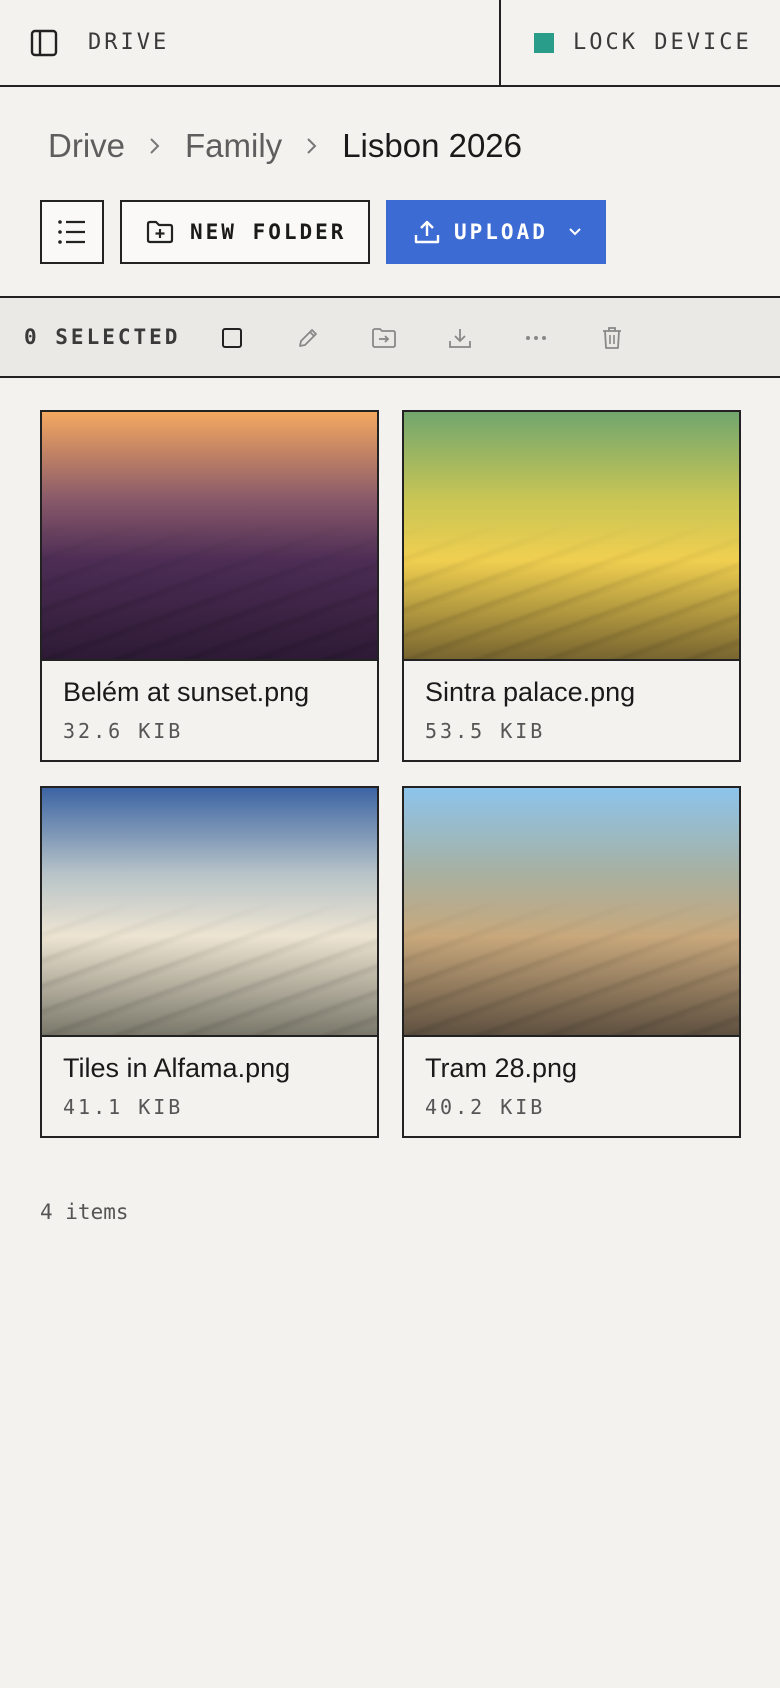 Image resolution: width=780 pixels, height=1688 pixels. What do you see at coordinates (123, 1107) in the screenshot?
I see `file-size: 41.1 KIB` at bounding box center [123, 1107].